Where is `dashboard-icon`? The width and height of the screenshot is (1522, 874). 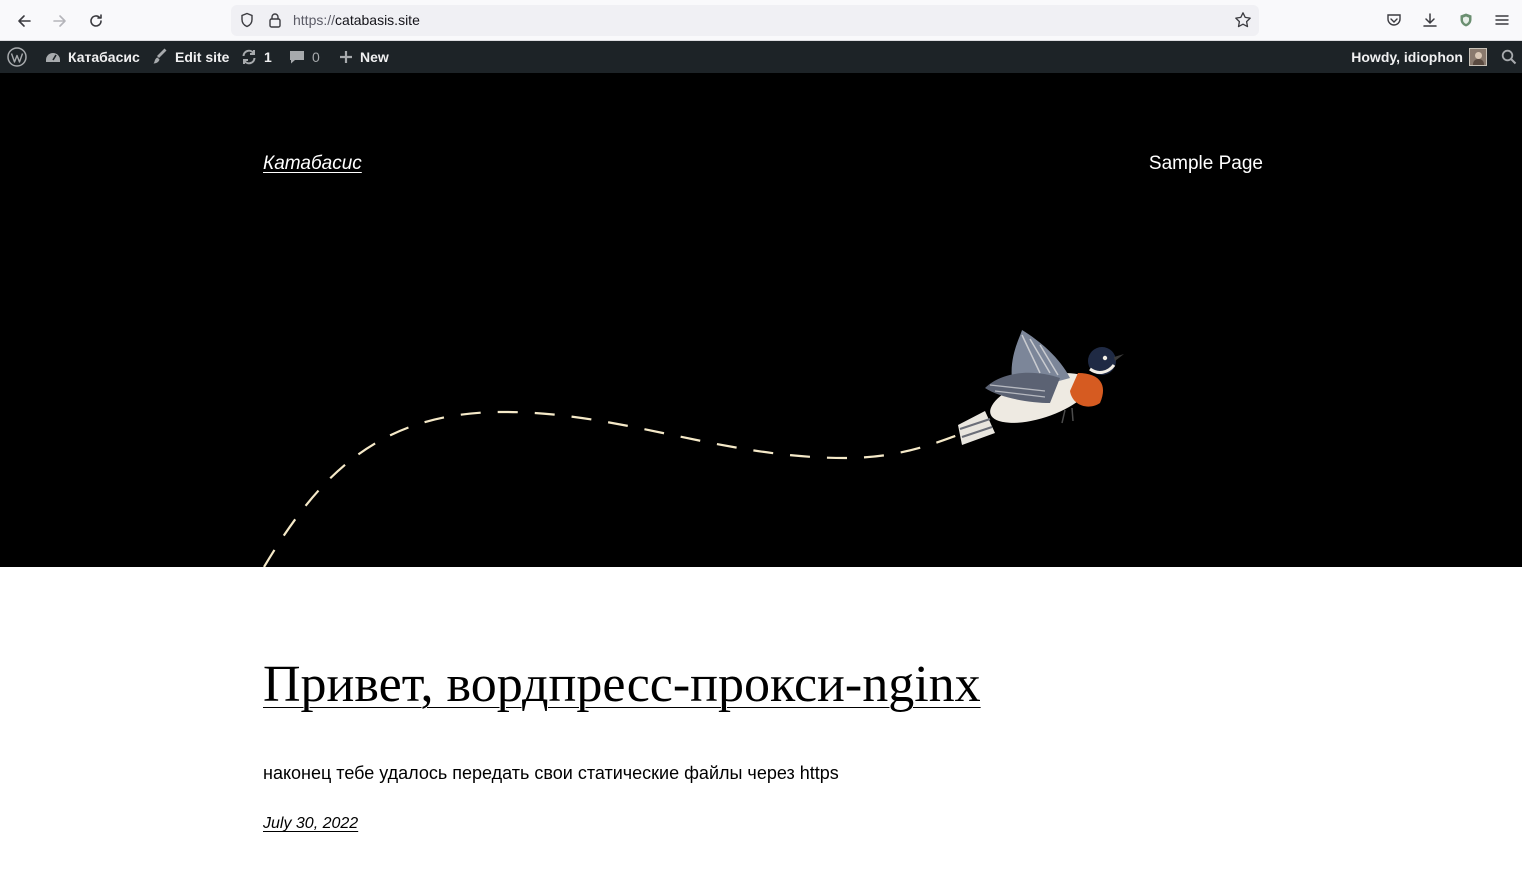 dashboard-icon is located at coordinates (53, 57).